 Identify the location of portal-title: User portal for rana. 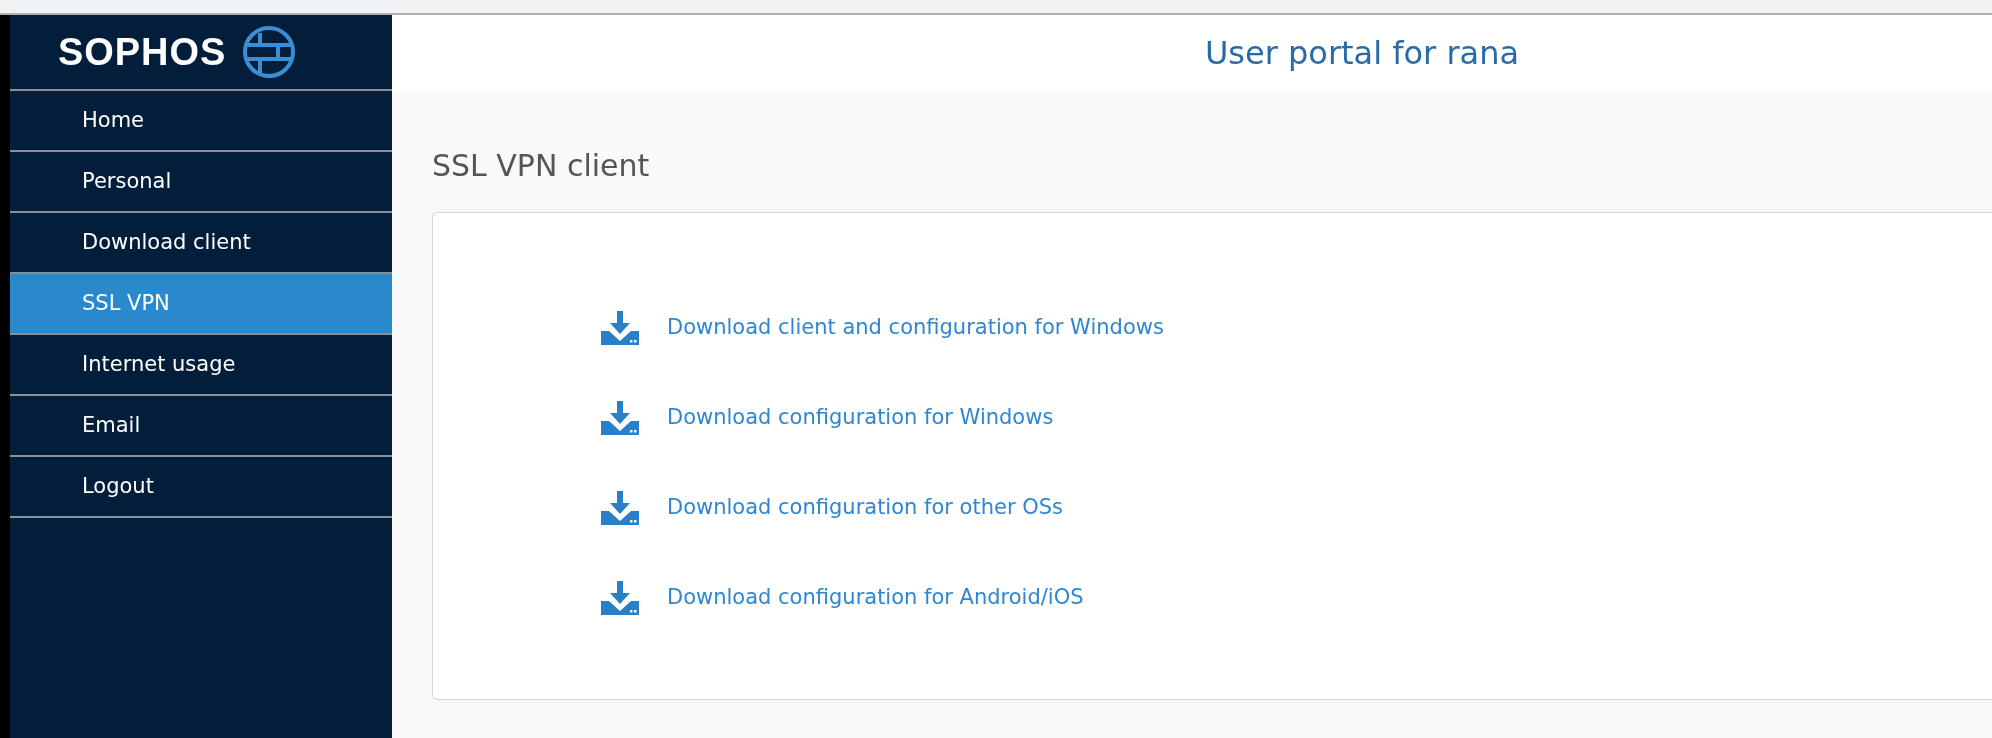
(1362, 53).